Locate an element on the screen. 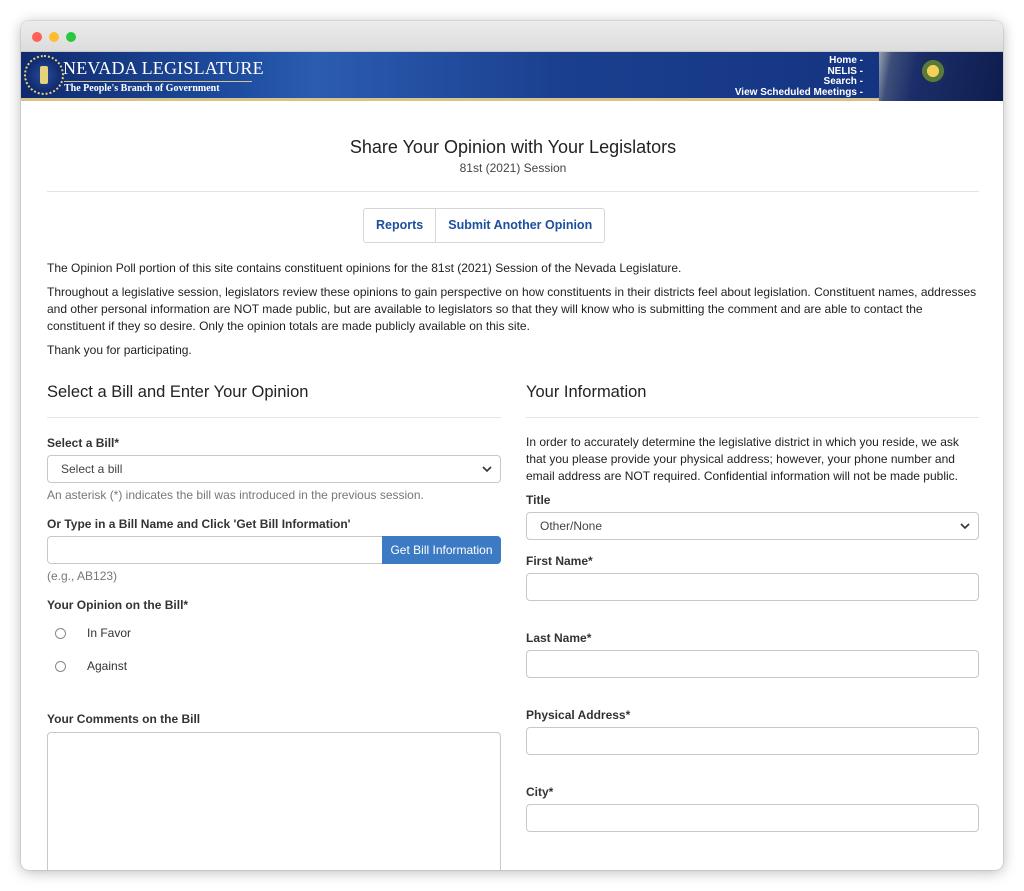 The height and width of the screenshot is (891, 1024). title-dropdown: Other/None is located at coordinates (752, 526).